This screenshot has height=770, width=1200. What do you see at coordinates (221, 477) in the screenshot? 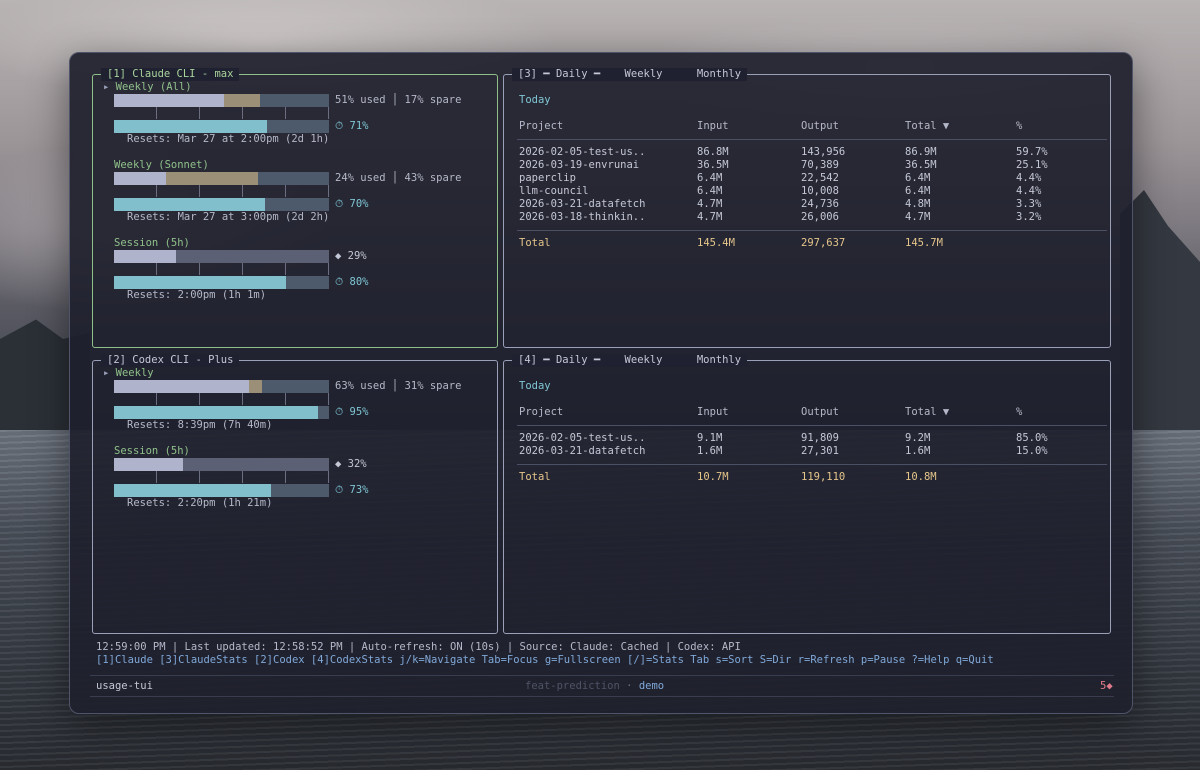
I see `codex-session-tick-row` at bounding box center [221, 477].